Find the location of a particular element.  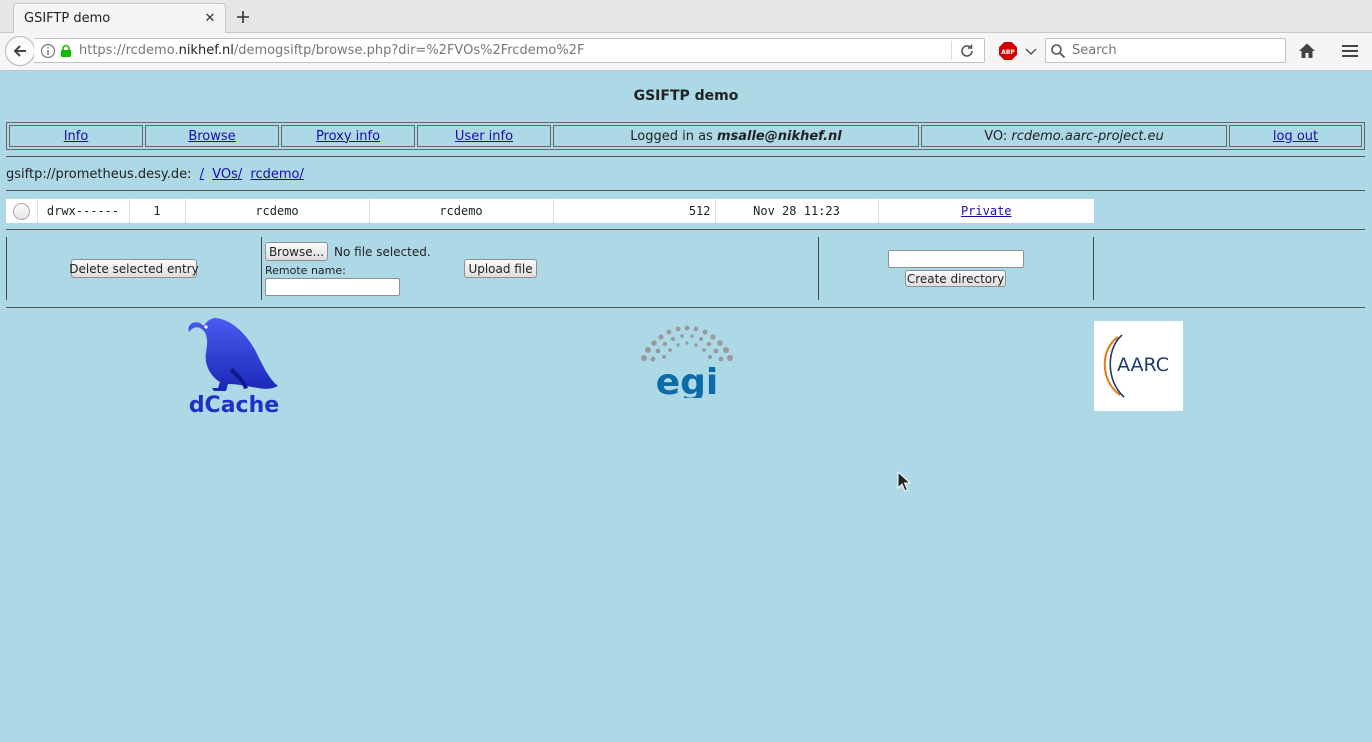

name-cell: Private is located at coordinates (986, 211).